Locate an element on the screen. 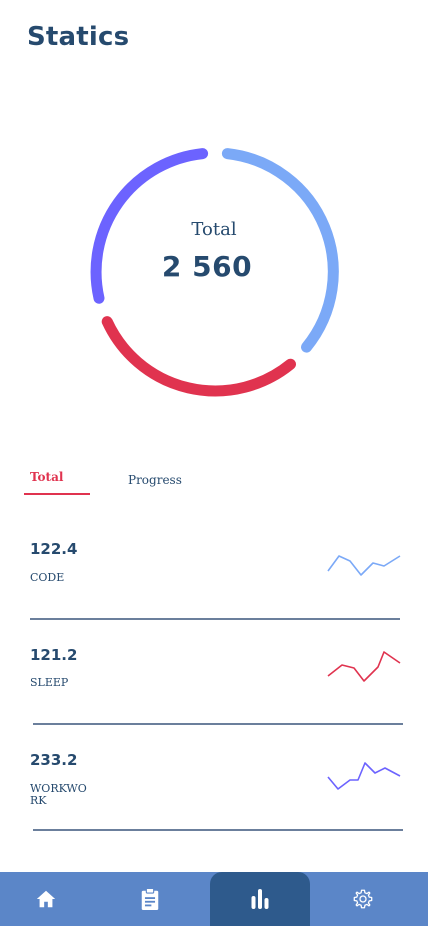 The width and height of the screenshot is (428, 926). nav-home is located at coordinates (46, 899).